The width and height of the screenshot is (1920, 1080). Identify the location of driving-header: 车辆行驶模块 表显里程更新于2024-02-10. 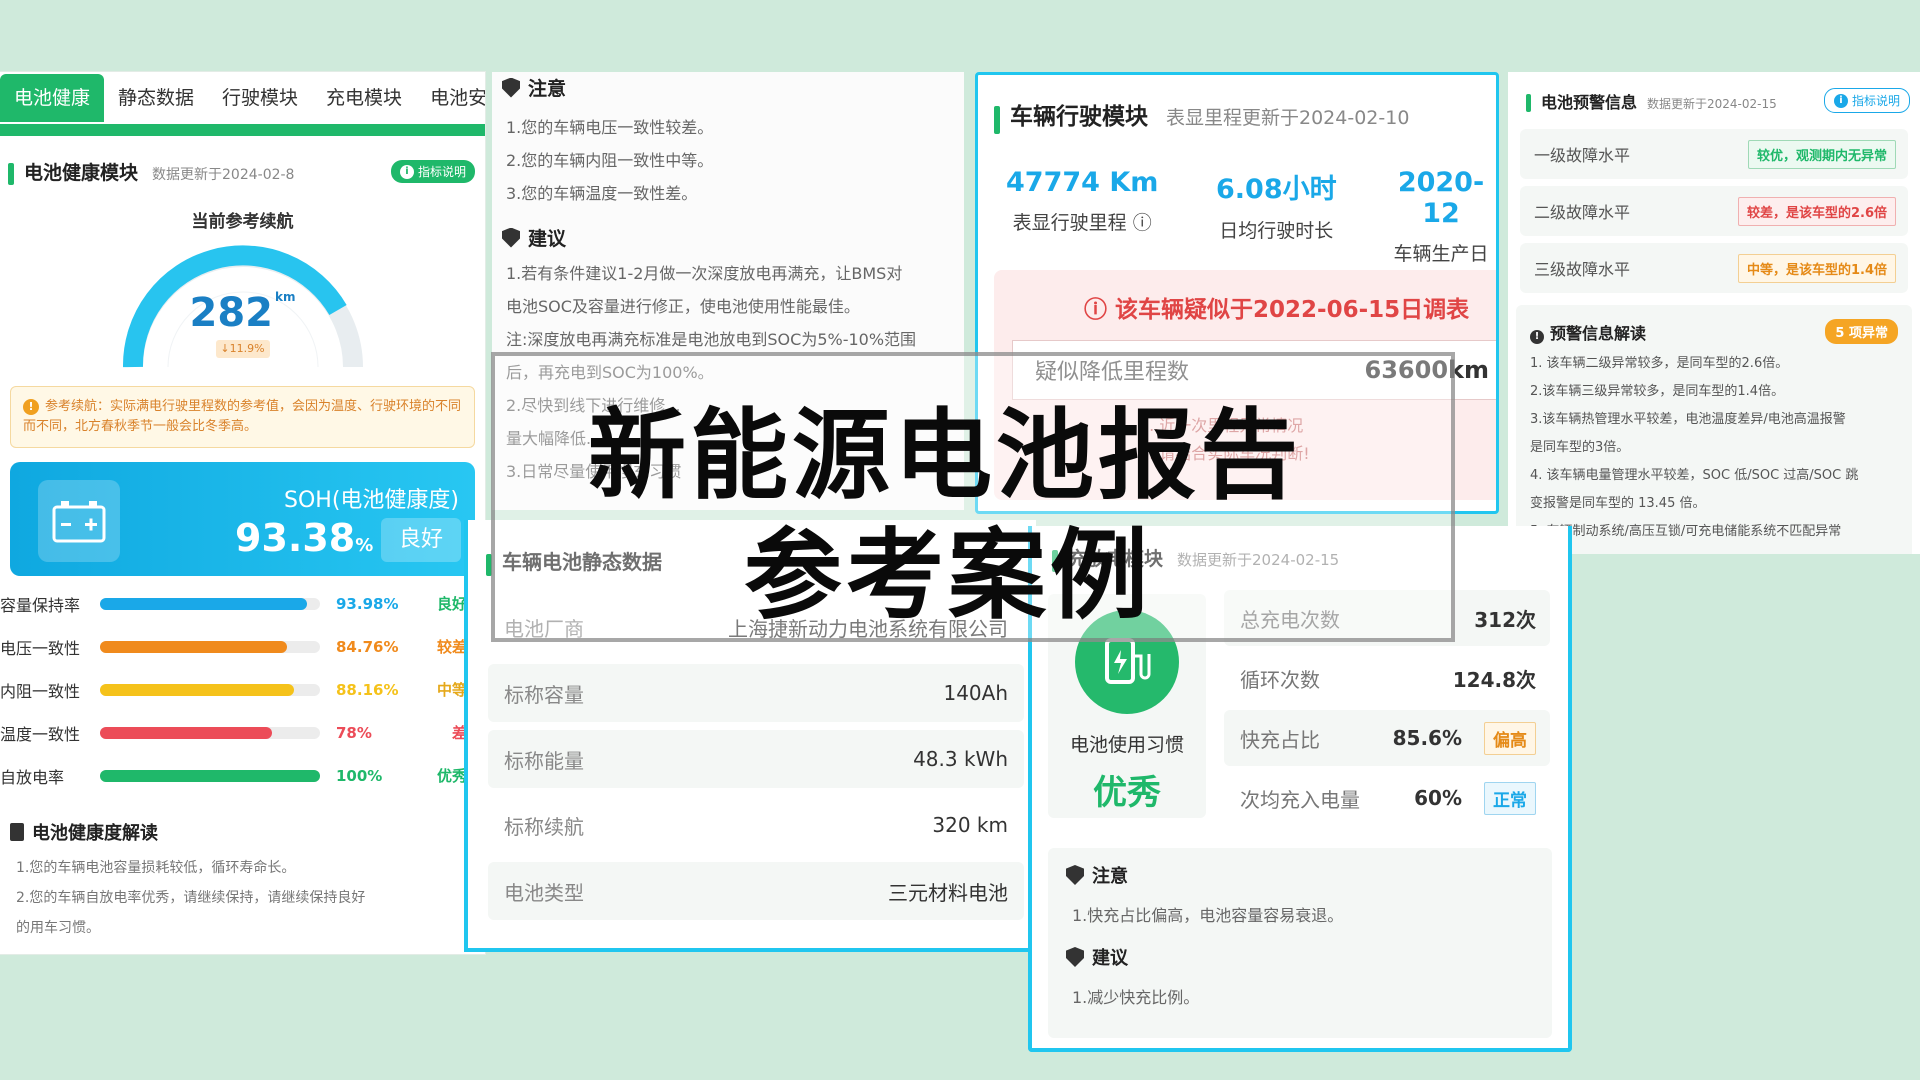
(1237, 104).